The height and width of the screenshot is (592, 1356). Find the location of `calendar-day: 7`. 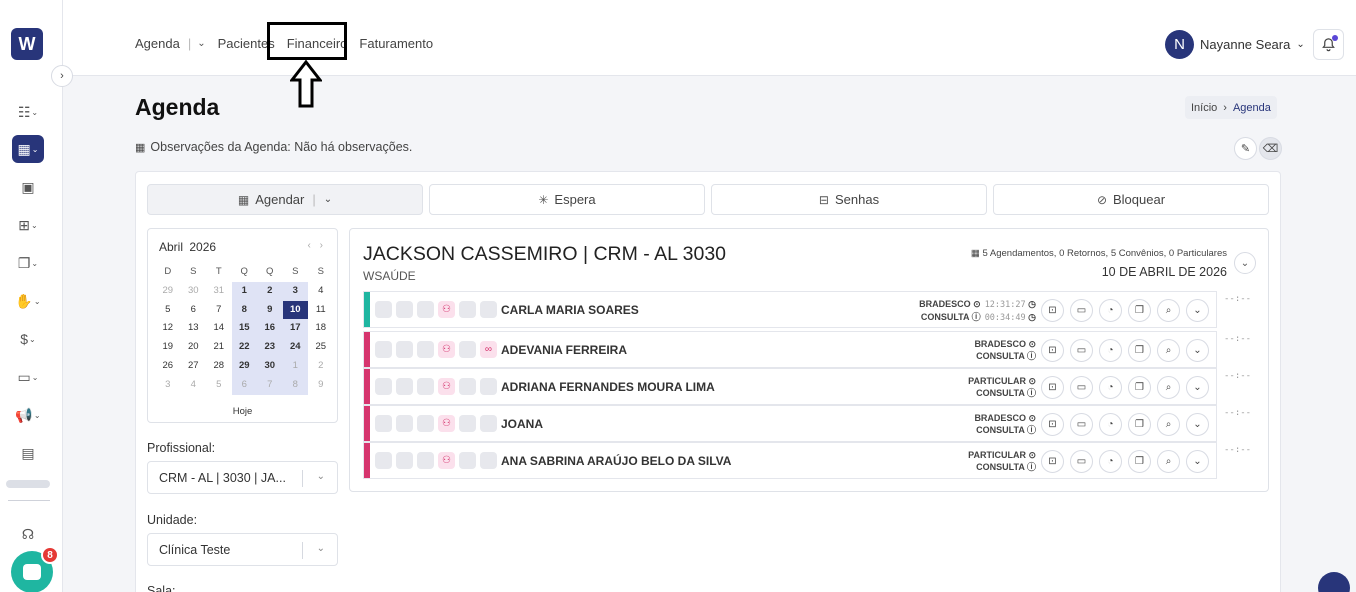

calendar-day: 7 is located at coordinates (270, 385).